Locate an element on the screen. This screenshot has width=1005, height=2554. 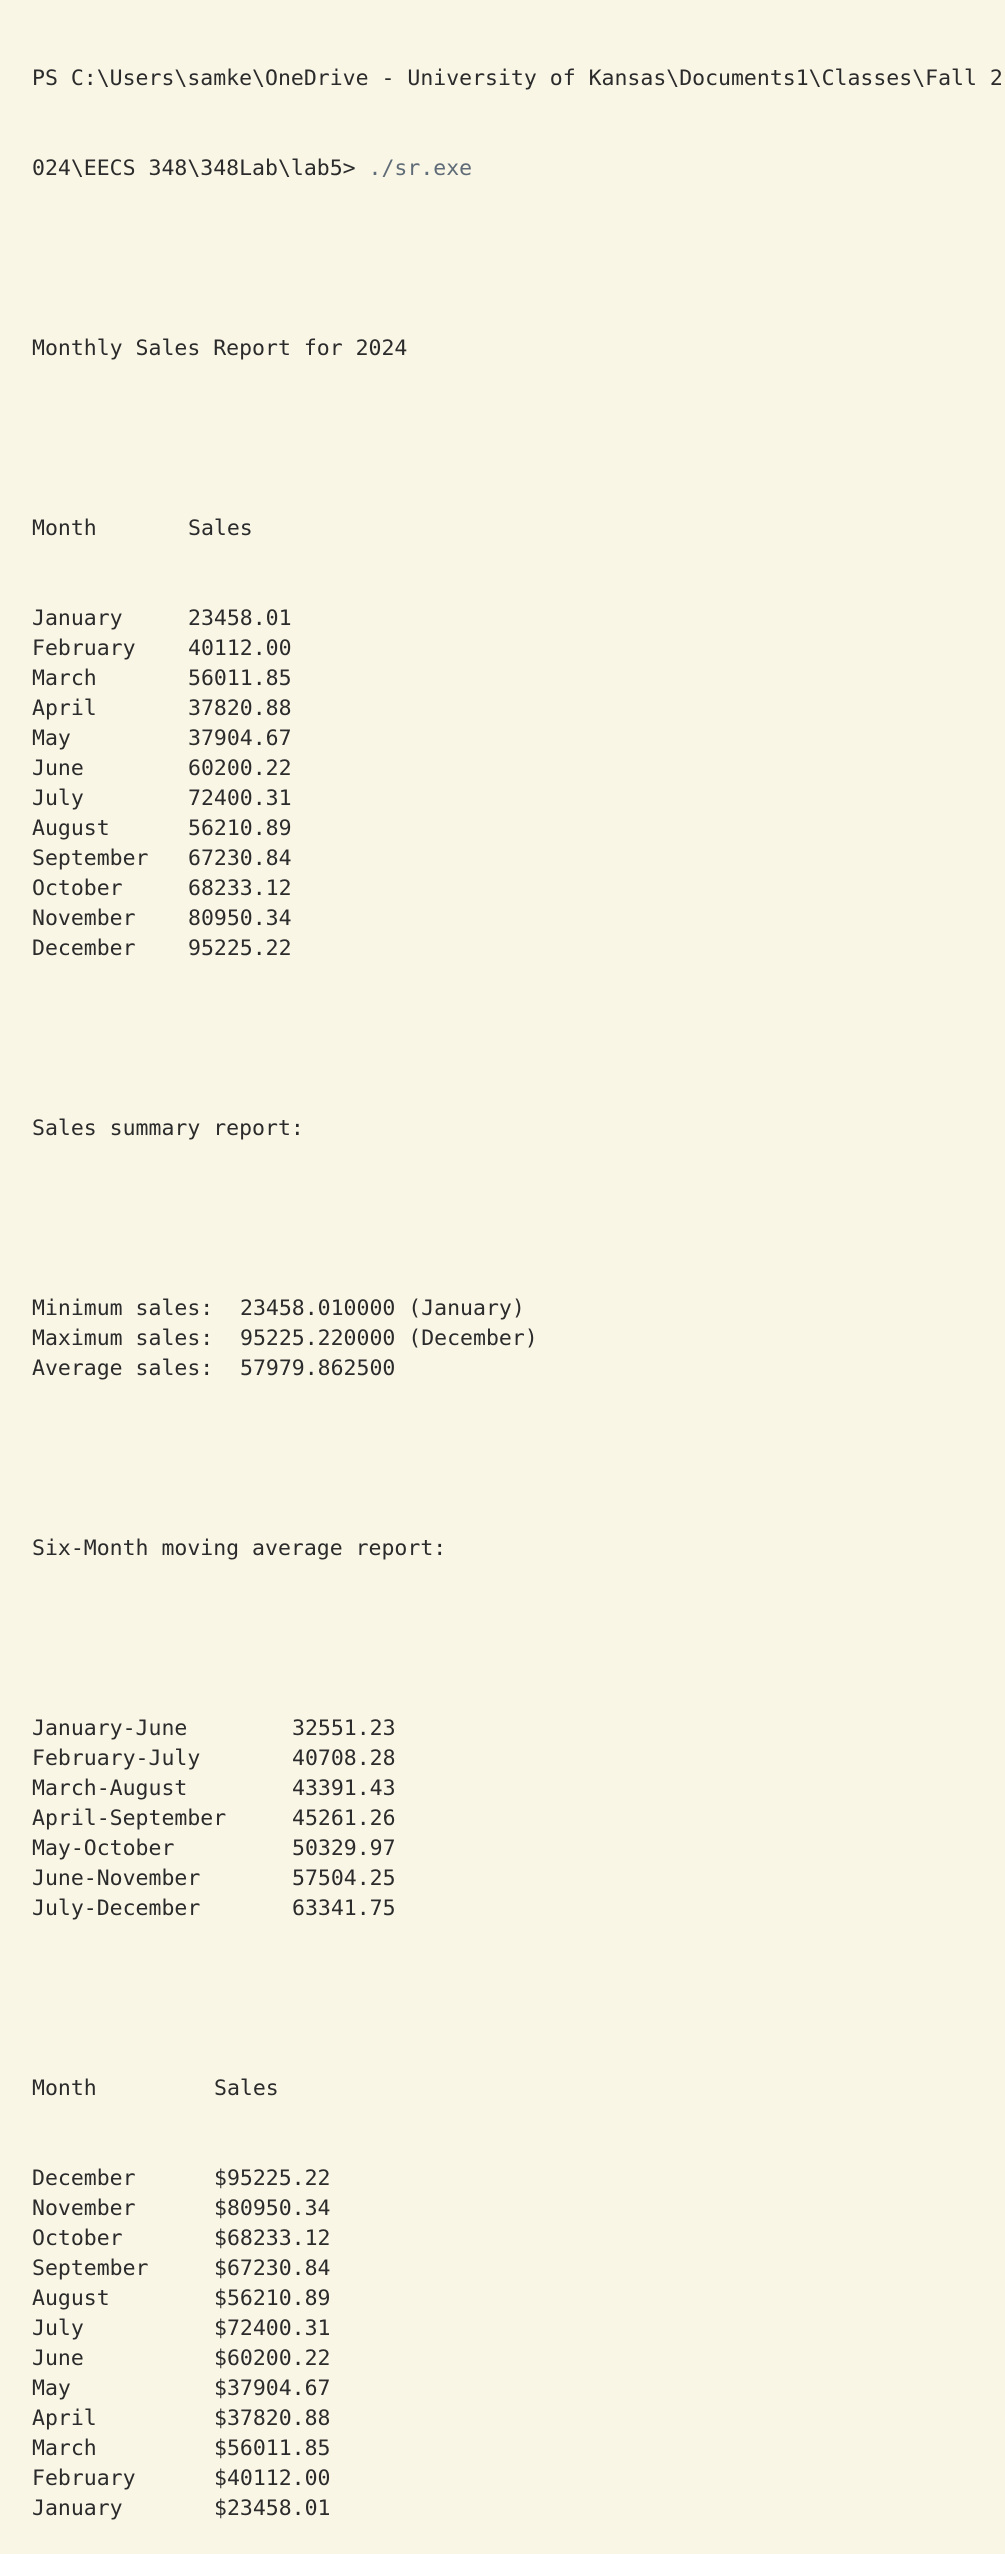
moving-average-row: April-September 45261.26 is located at coordinates (518, 1819).